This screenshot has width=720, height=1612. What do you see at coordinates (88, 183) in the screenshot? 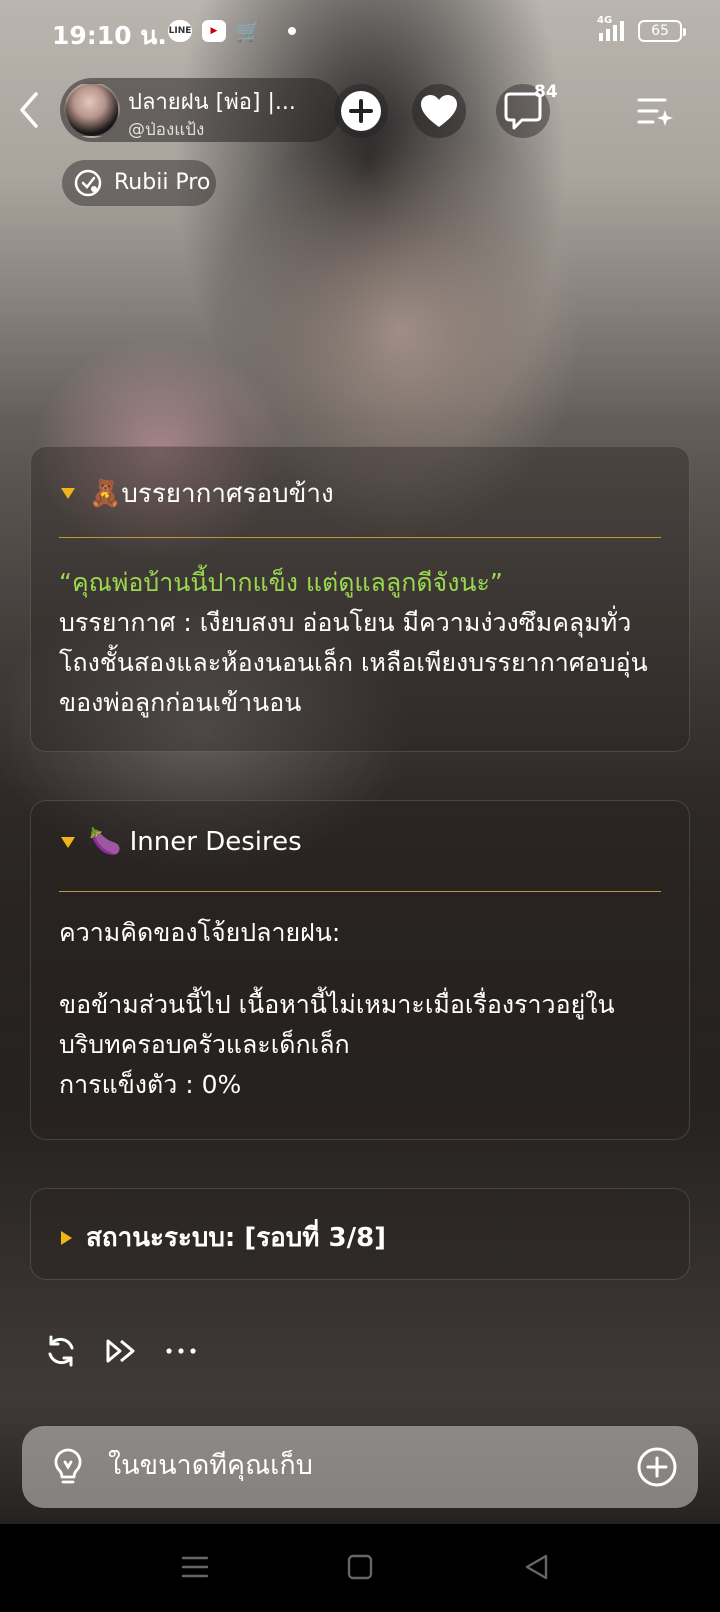
I see `rubii-pro-icon` at bounding box center [88, 183].